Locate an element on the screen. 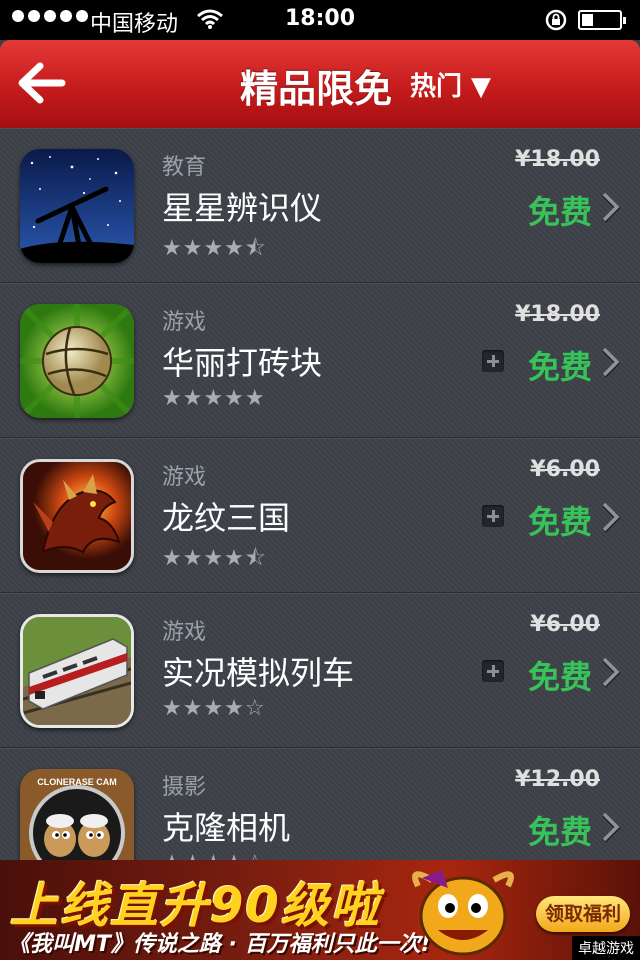 The width and height of the screenshot is (640, 960). page-title: 精品限免 is located at coordinates (316, 89).